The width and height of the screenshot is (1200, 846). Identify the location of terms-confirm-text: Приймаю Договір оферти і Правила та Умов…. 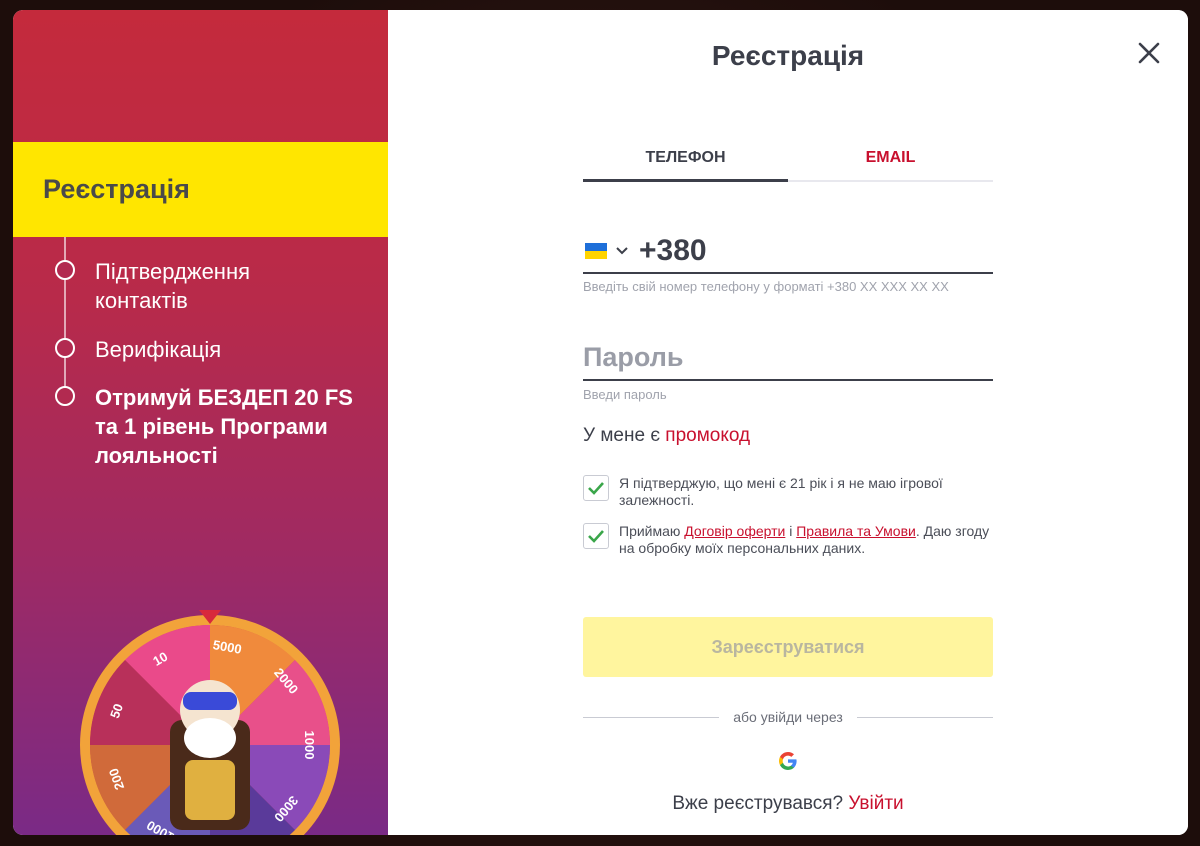
(811, 540).